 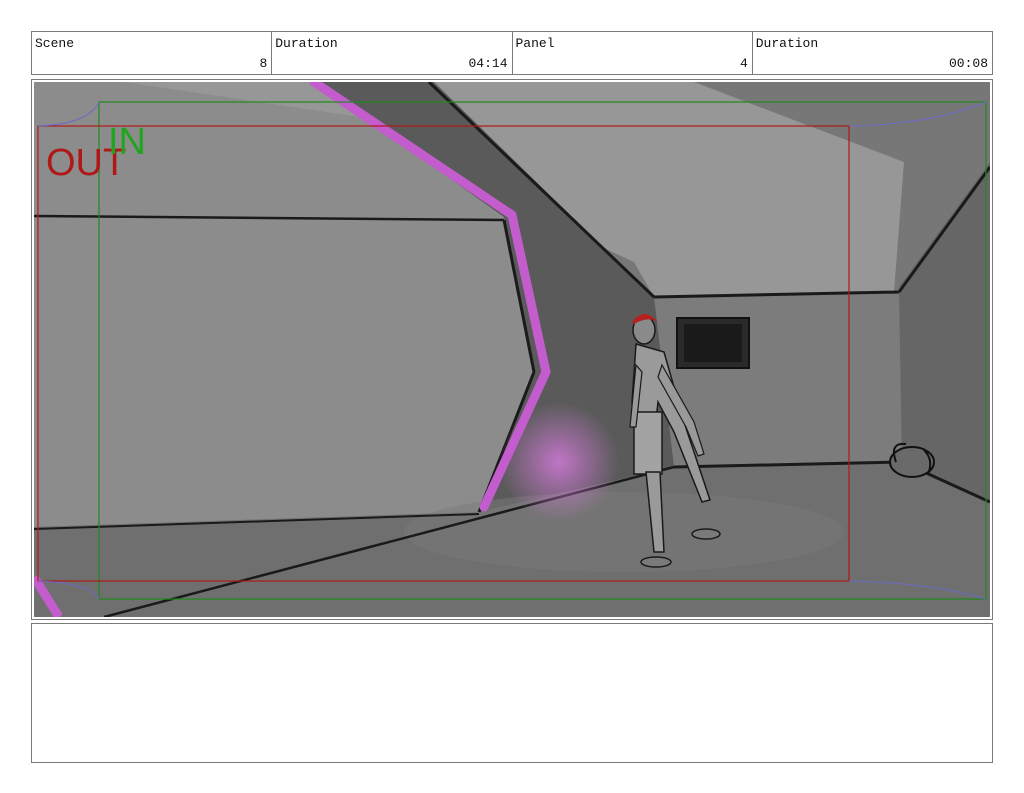 I want to click on wall-monitor-screen, so click(x=713, y=343).